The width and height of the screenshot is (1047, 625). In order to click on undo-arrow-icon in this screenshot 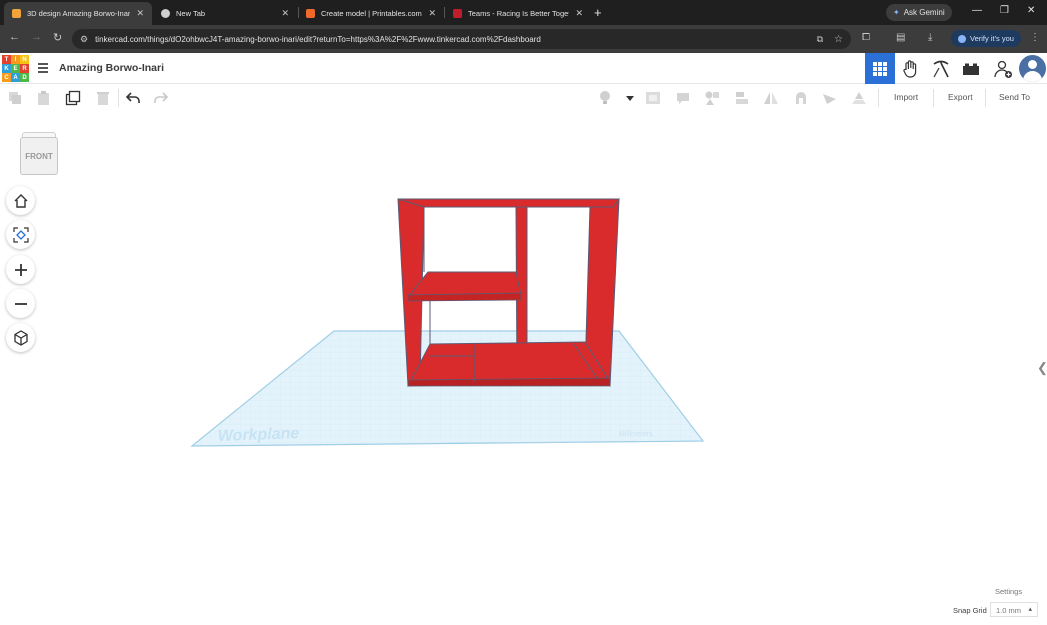, I will do `click(132, 97)`.